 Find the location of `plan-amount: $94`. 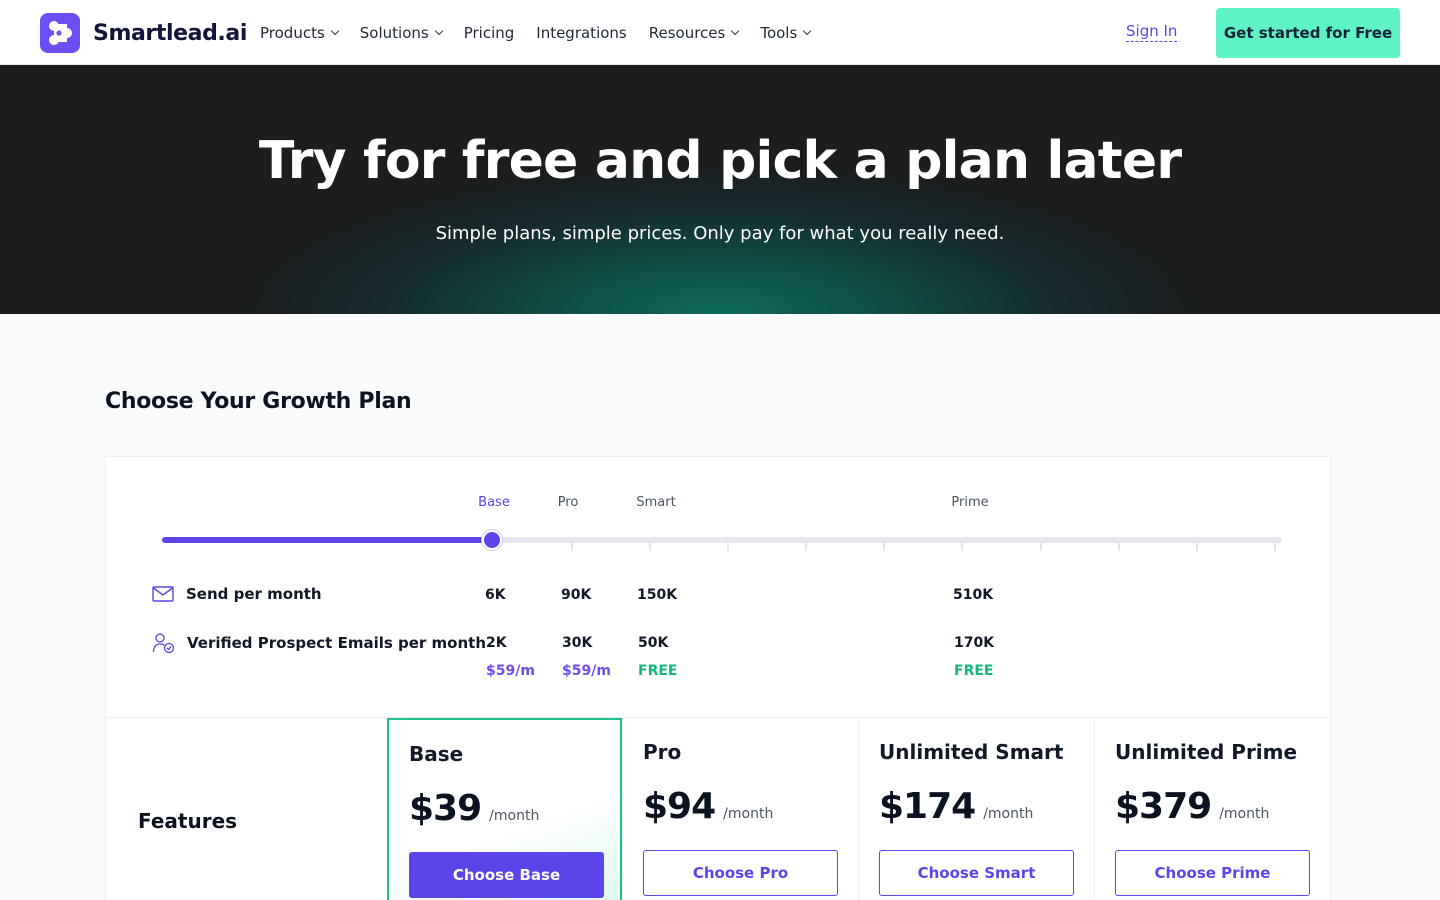

plan-amount: $94 is located at coordinates (679, 806).